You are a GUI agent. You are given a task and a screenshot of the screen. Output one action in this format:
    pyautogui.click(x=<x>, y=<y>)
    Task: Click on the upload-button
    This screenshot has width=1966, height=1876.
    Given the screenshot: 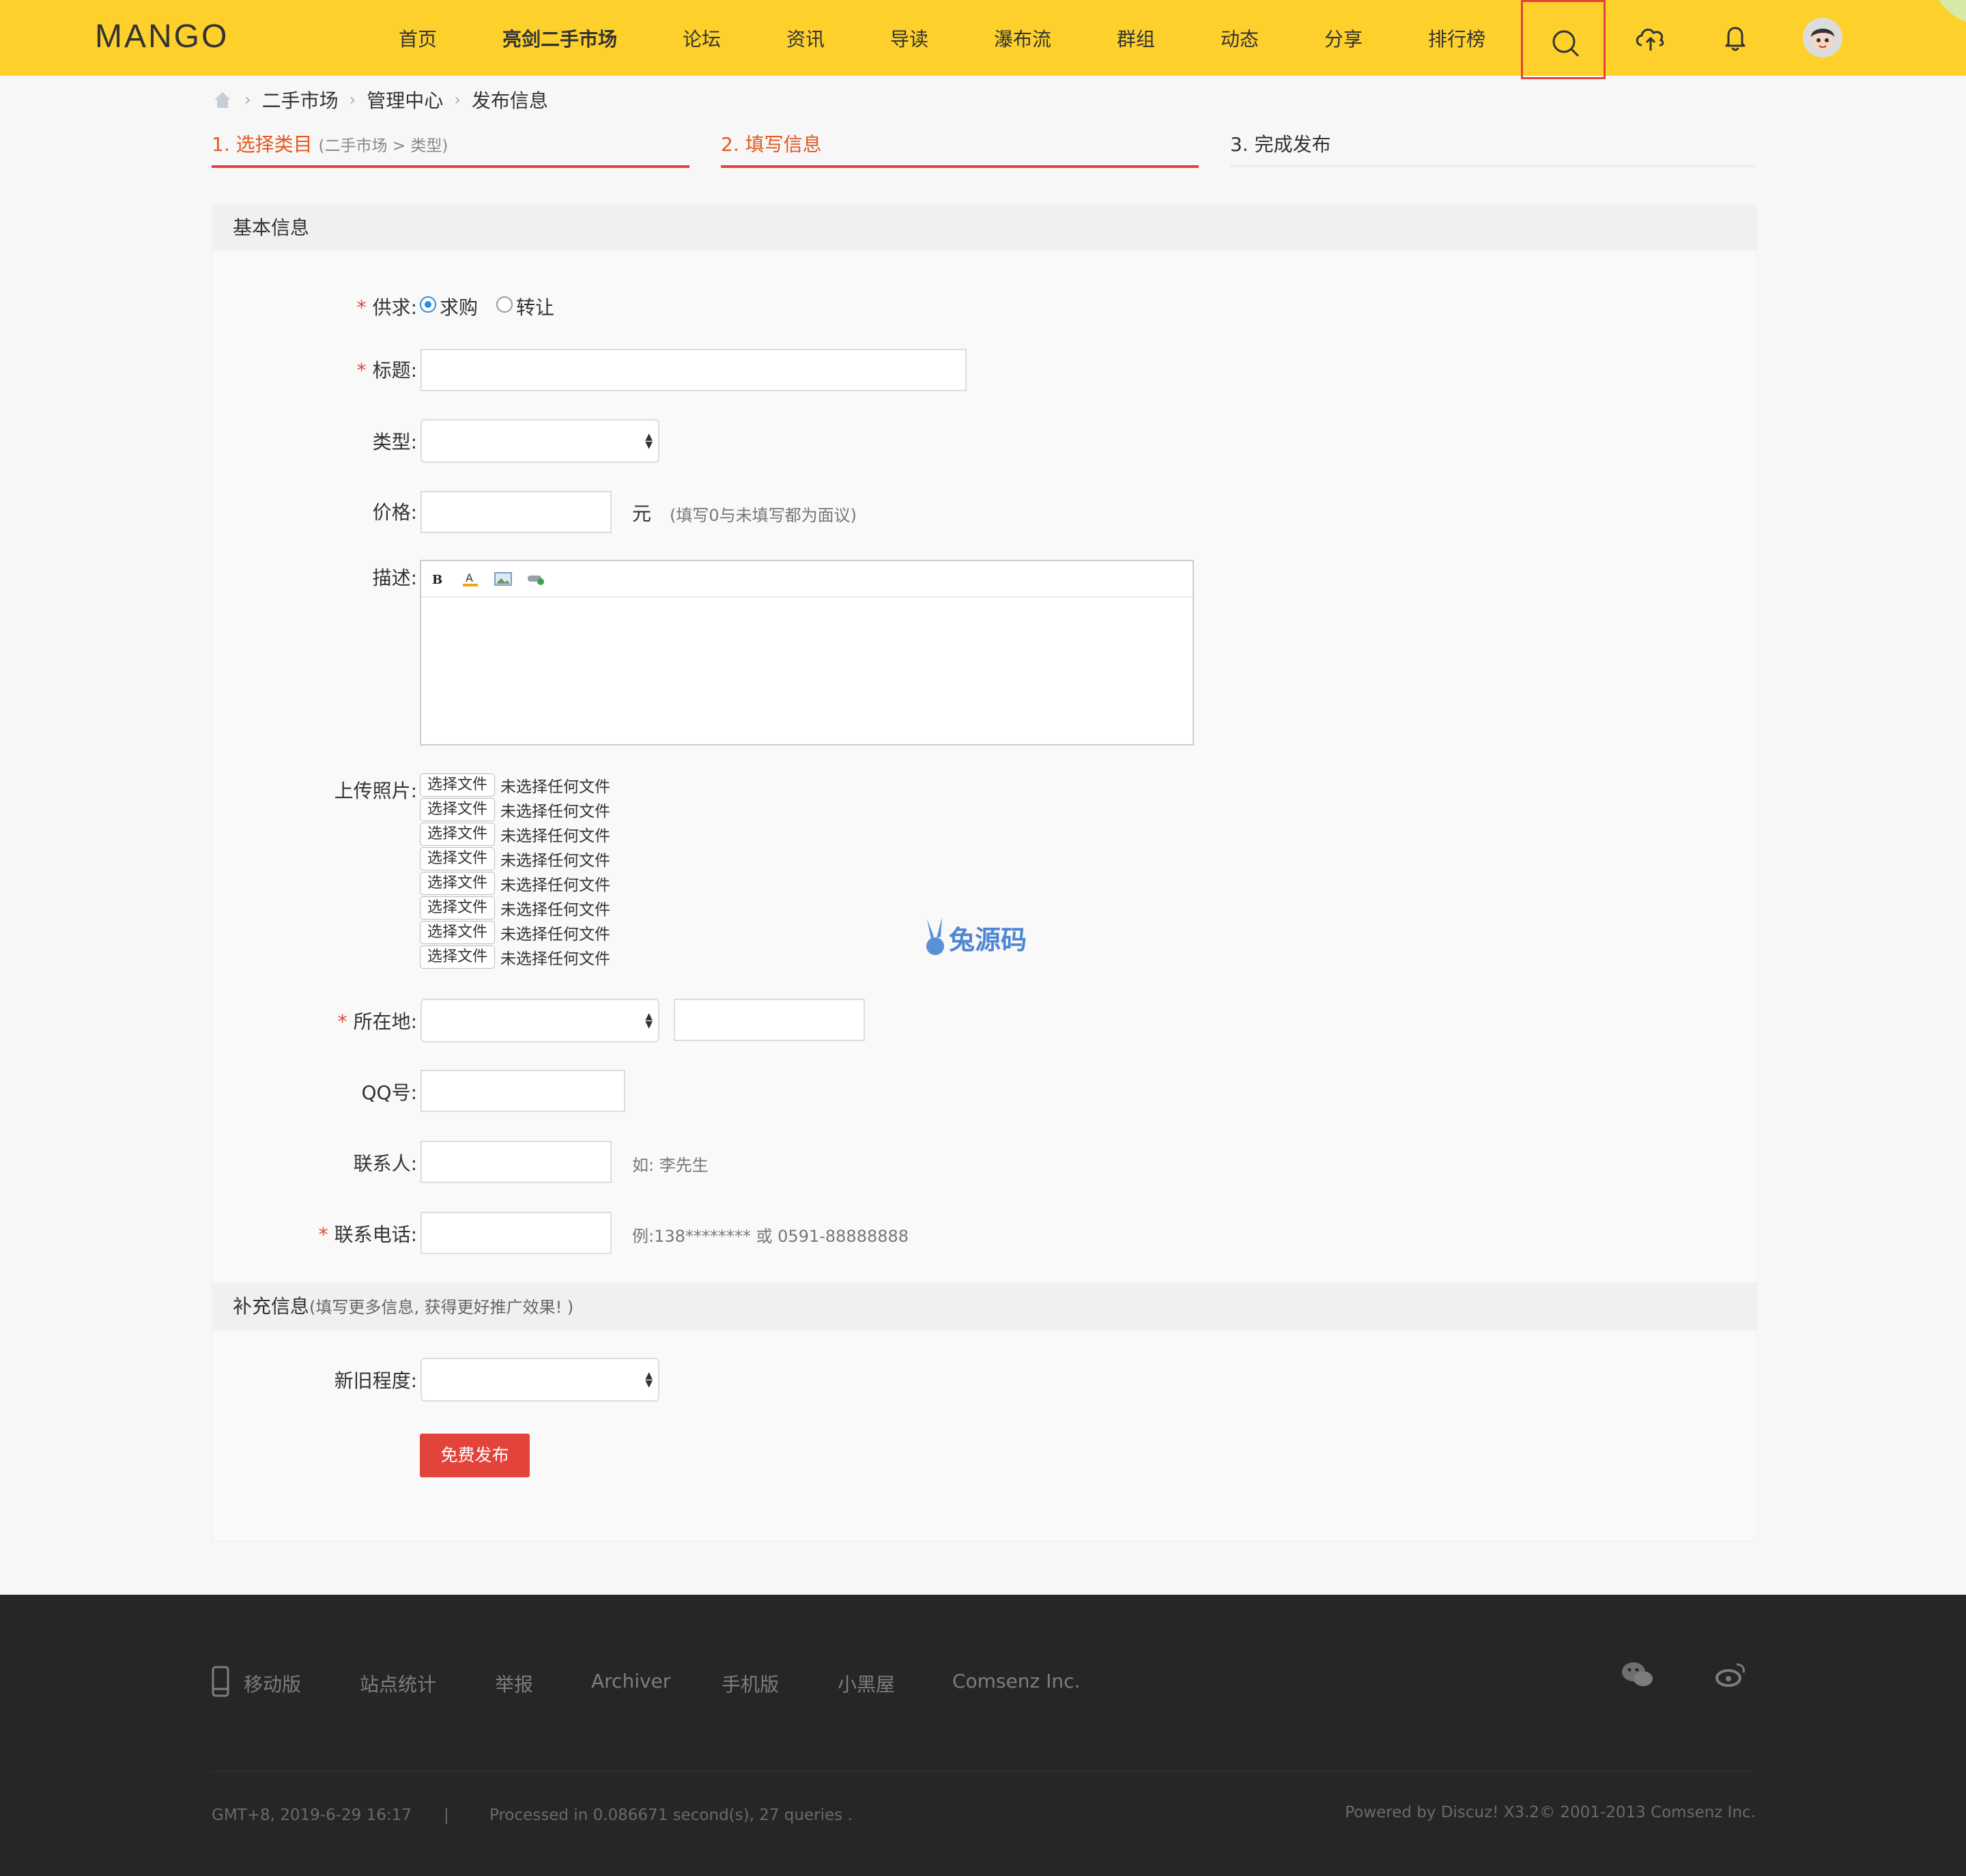 What is the action you would take?
    pyautogui.click(x=1650, y=38)
    